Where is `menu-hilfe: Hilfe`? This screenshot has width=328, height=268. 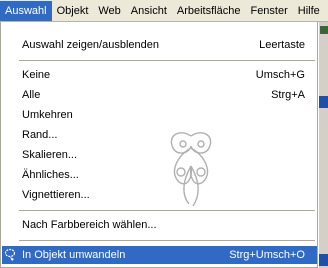 menu-hilfe: Hilfe is located at coordinates (309, 11).